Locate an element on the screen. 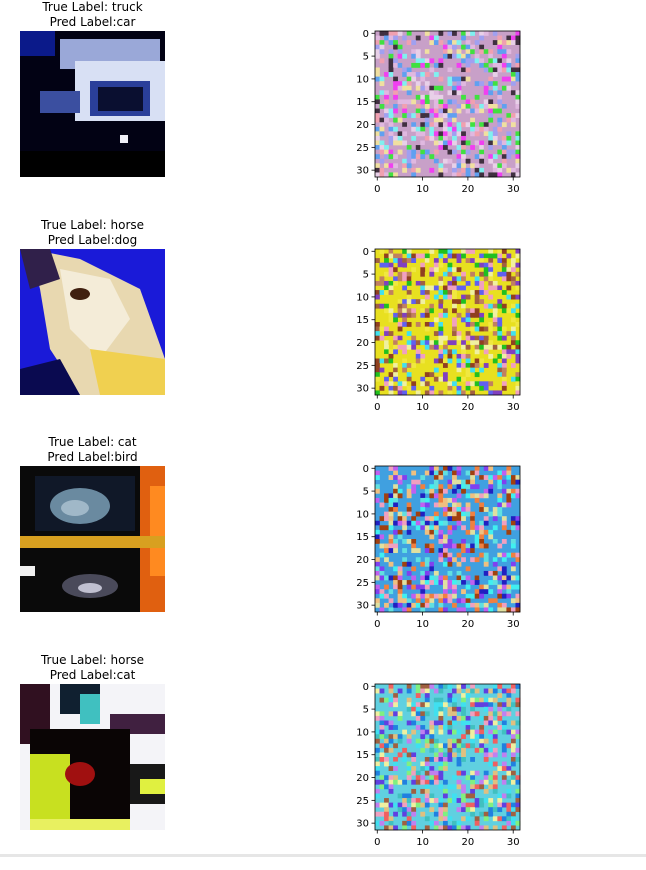 The height and width of the screenshot is (870, 646). pair-title: True Label: horse Pred Label:cat is located at coordinates (92, 668).